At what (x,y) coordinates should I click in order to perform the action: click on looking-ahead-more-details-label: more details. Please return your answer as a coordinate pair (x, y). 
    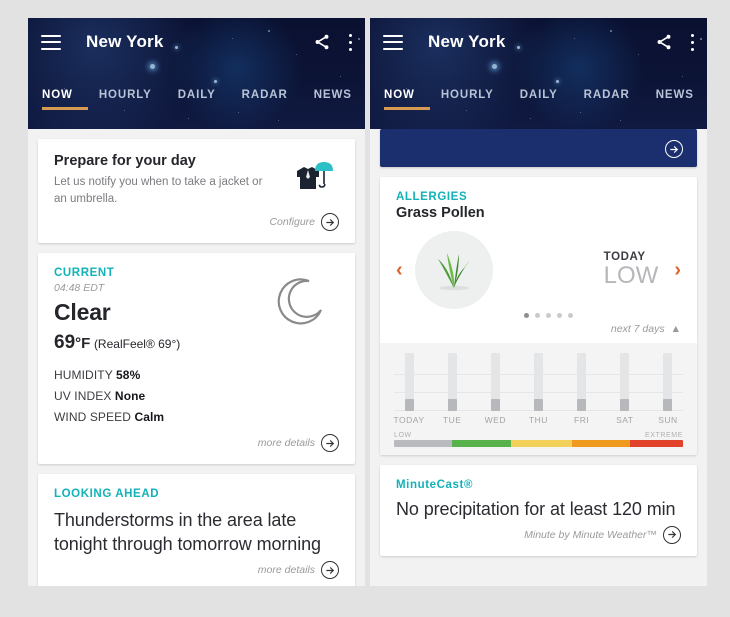
    Looking at the image, I should click on (286, 570).